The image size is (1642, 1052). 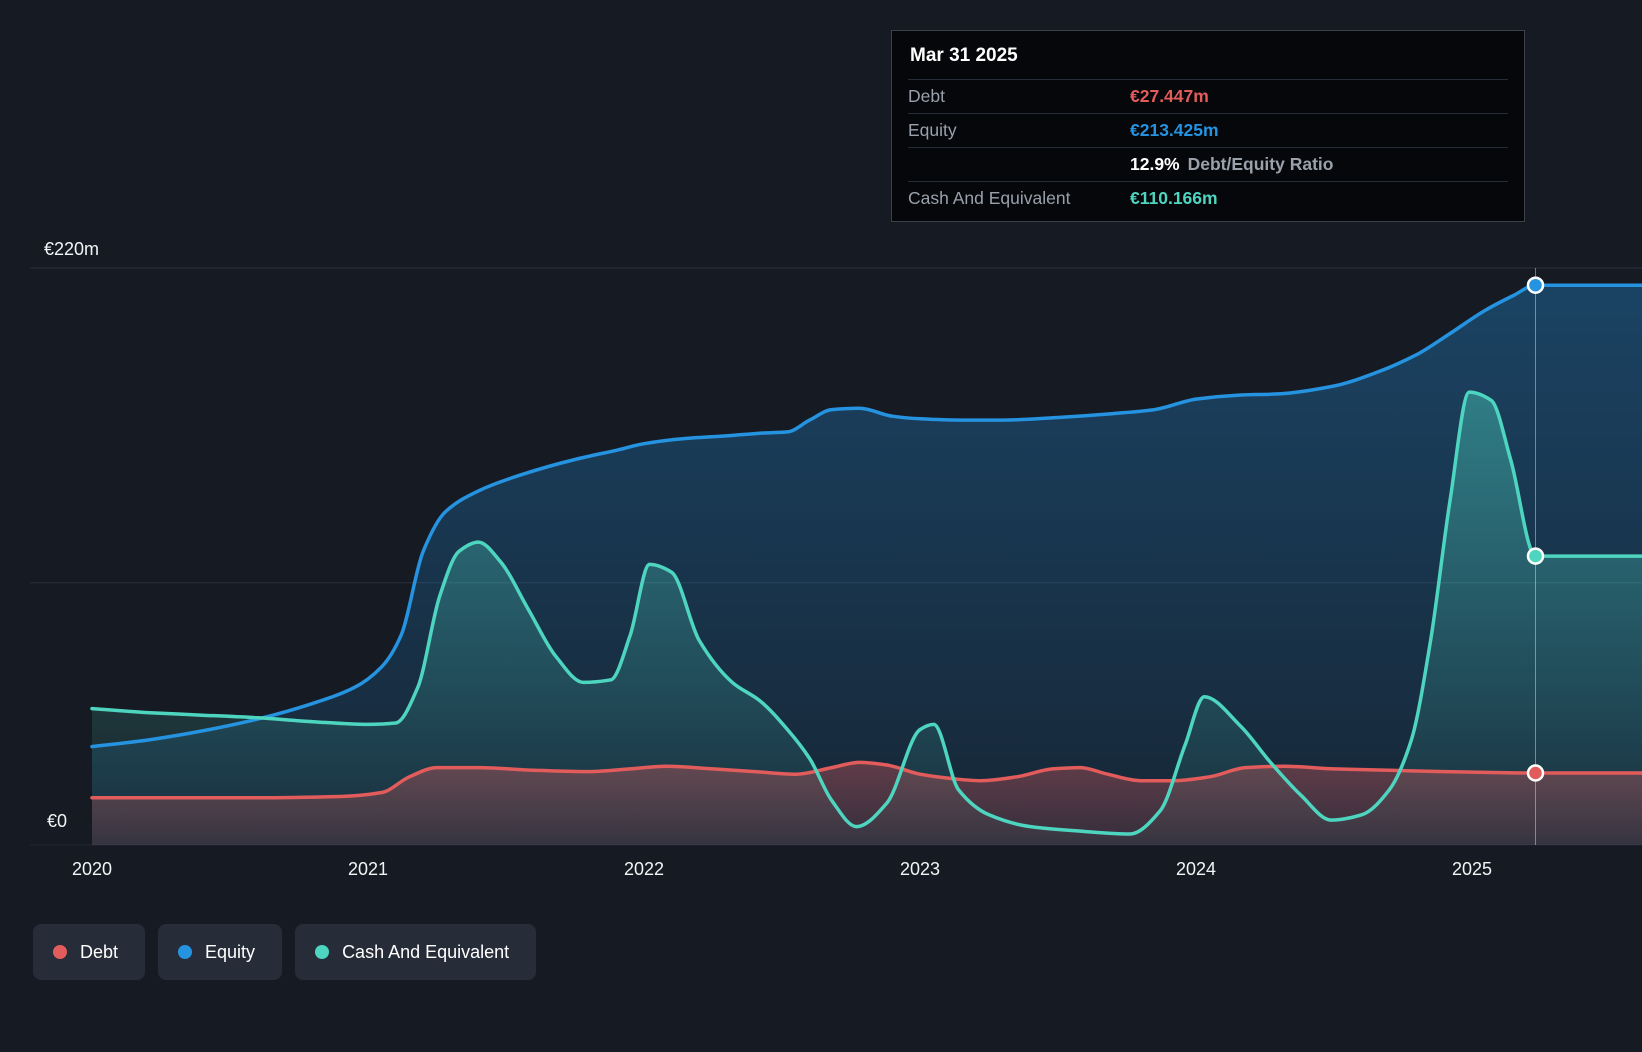 I want to click on legend-equity-label: Equity, so click(x=230, y=951).